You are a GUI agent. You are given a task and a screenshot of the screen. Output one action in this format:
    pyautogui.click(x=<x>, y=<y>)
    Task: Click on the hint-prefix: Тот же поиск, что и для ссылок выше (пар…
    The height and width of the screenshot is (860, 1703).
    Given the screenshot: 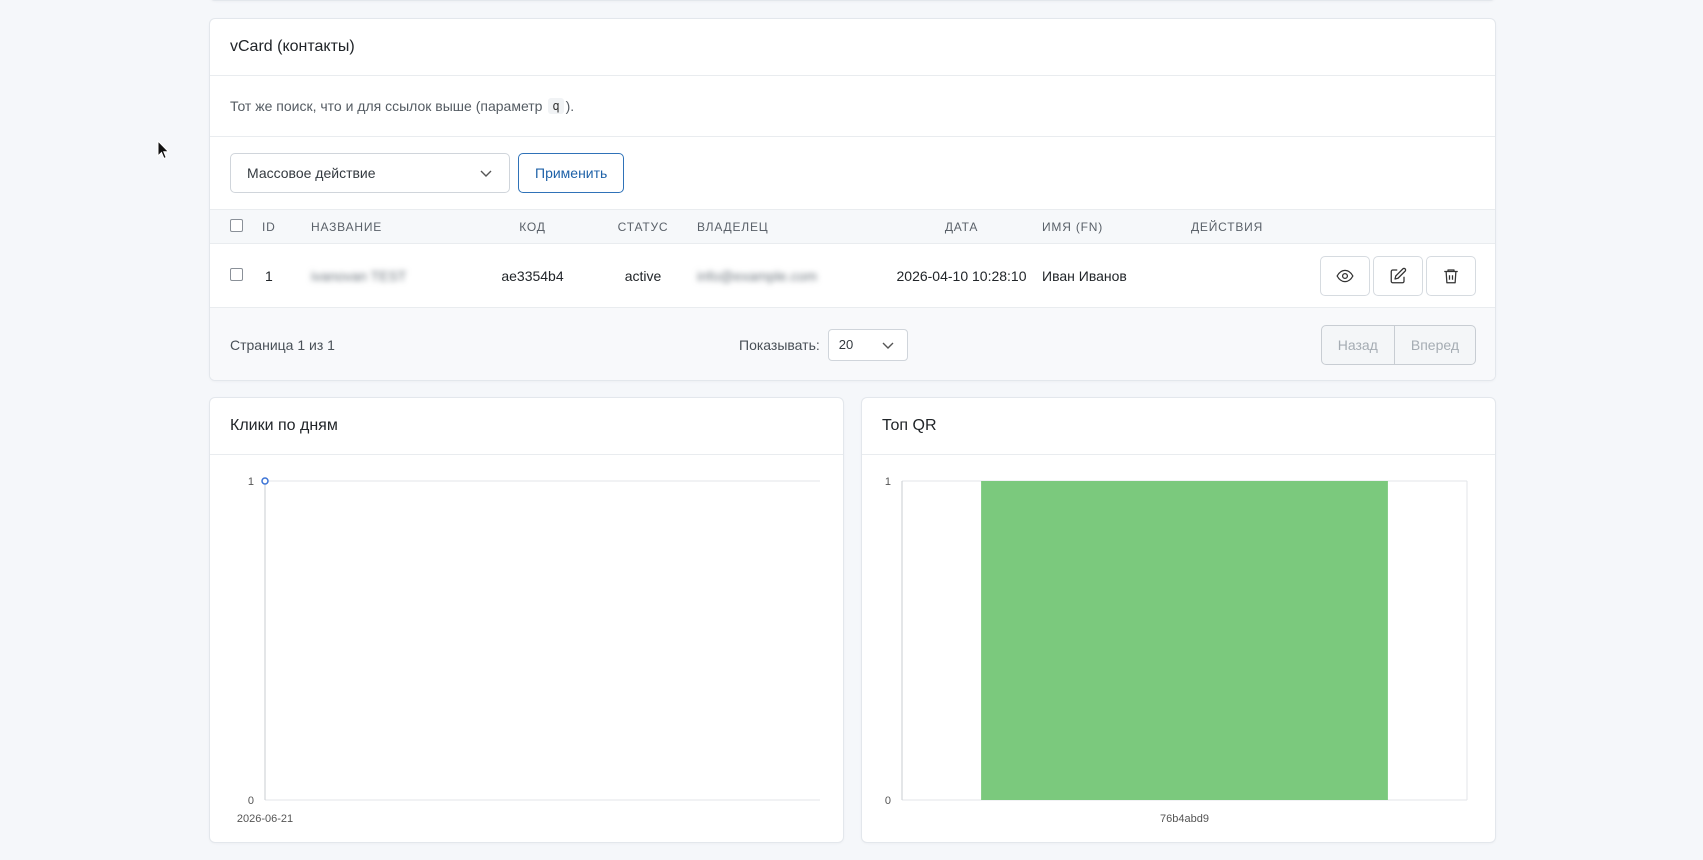 What is the action you would take?
    pyautogui.click(x=386, y=106)
    